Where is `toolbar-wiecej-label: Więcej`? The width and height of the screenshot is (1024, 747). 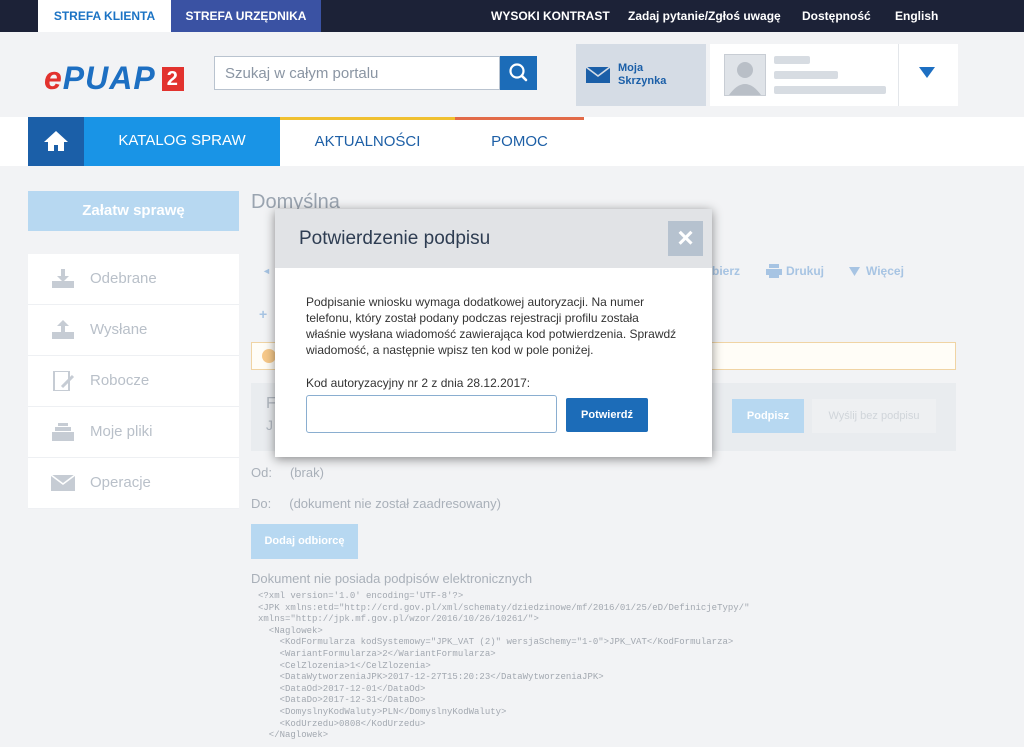 toolbar-wiecej-label: Więcej is located at coordinates (885, 271).